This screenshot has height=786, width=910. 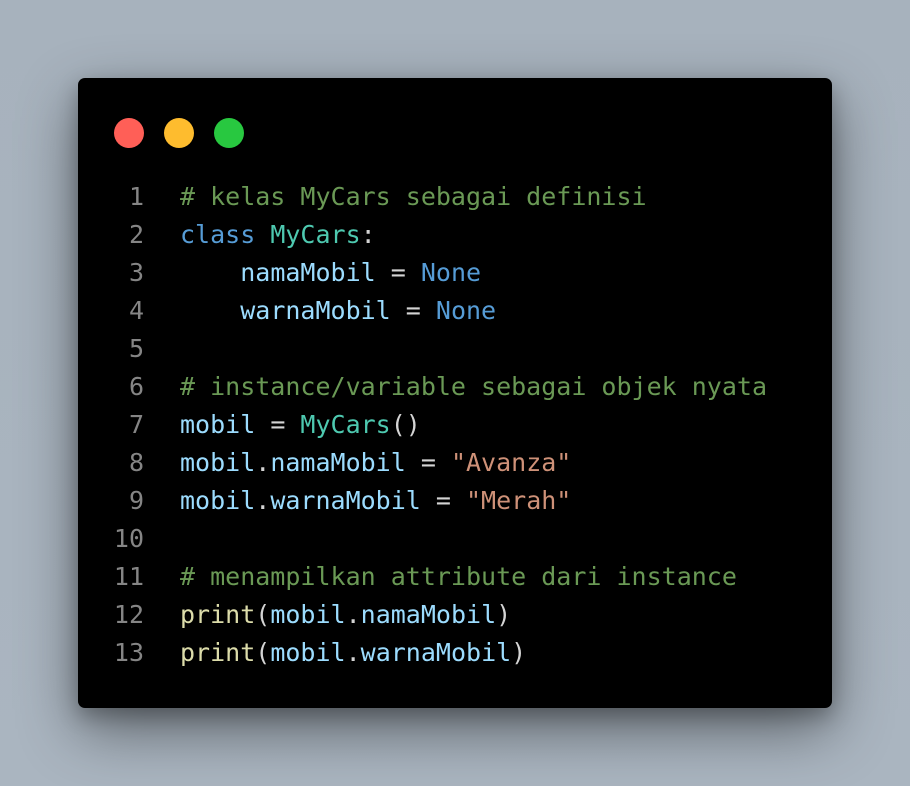 What do you see at coordinates (136, 500) in the screenshot?
I see `line-number: 9` at bounding box center [136, 500].